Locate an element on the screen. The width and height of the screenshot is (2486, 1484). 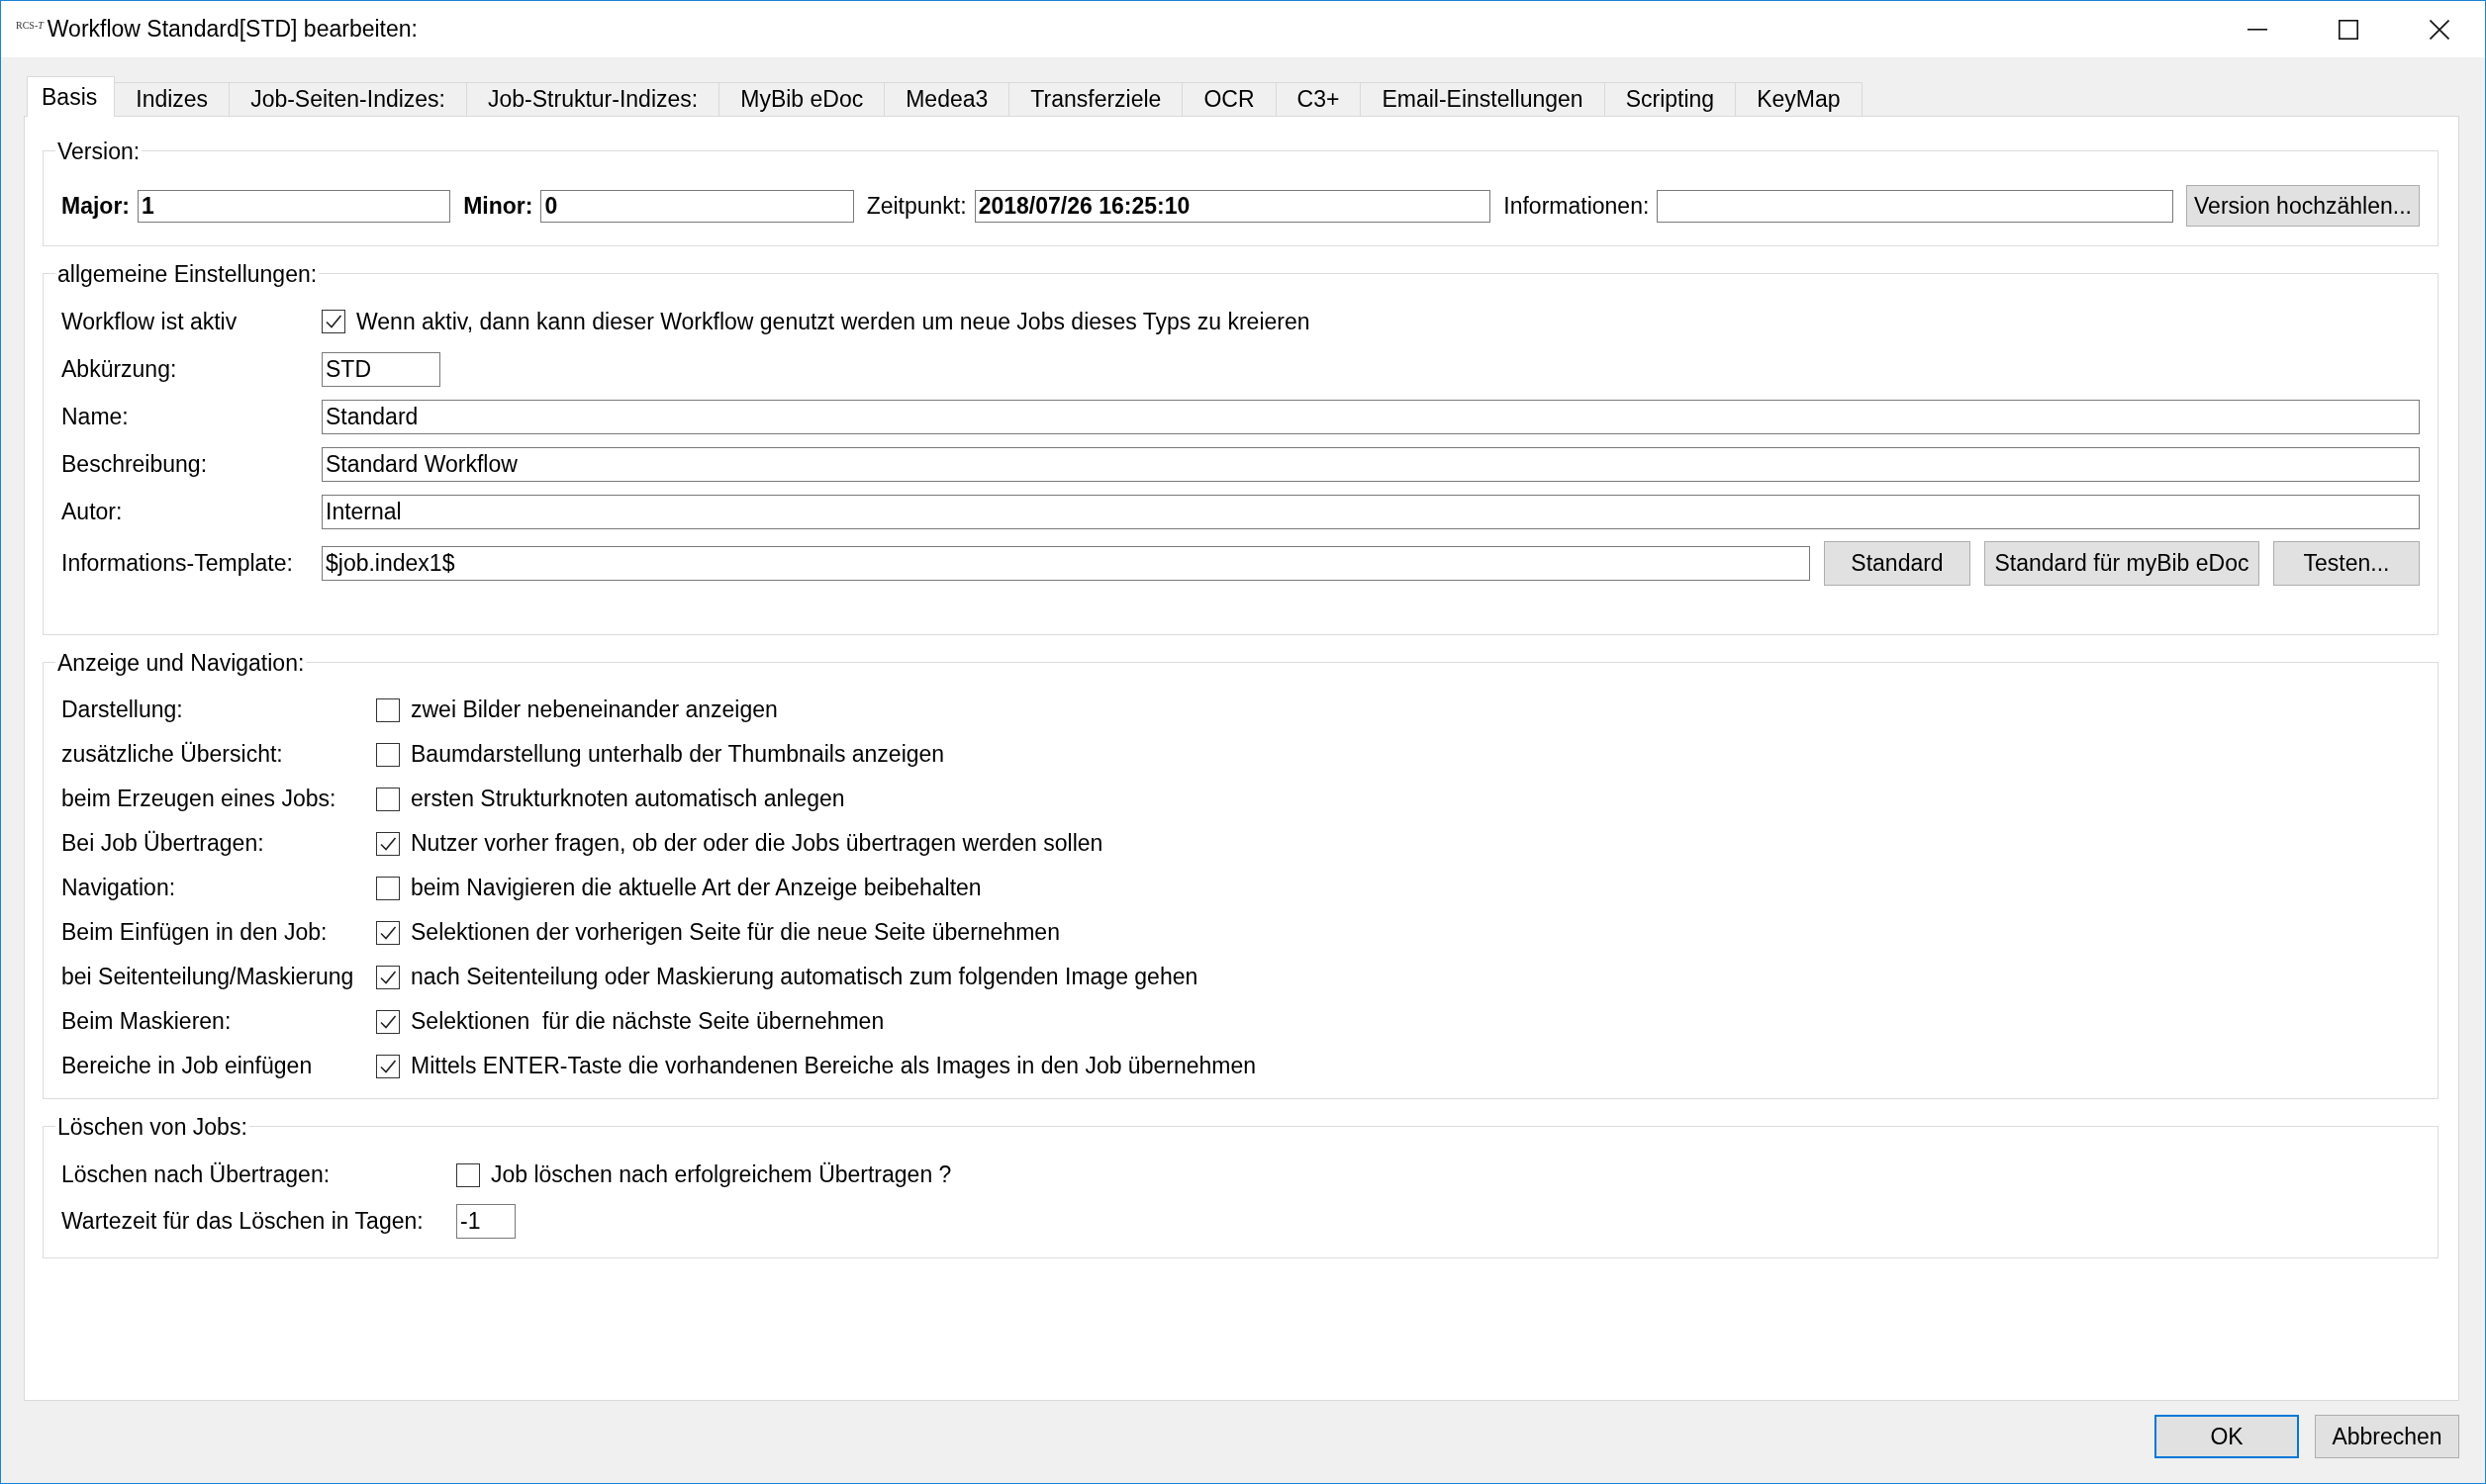
field-label: Abkürzung: is located at coordinates (119, 369).